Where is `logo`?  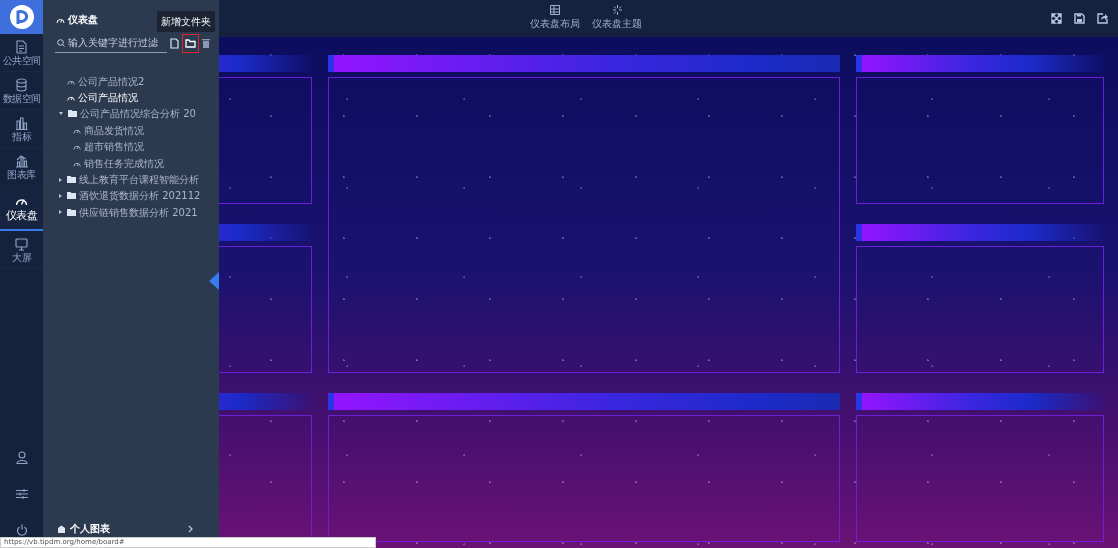 logo is located at coordinates (21, 17).